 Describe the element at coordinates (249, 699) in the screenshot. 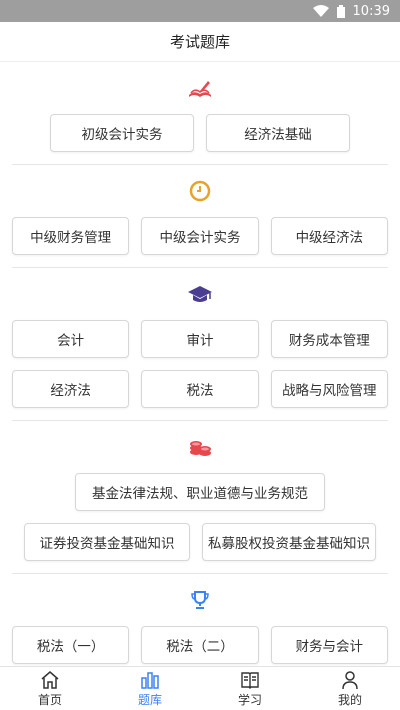

I see `tab-label: 学习` at that location.